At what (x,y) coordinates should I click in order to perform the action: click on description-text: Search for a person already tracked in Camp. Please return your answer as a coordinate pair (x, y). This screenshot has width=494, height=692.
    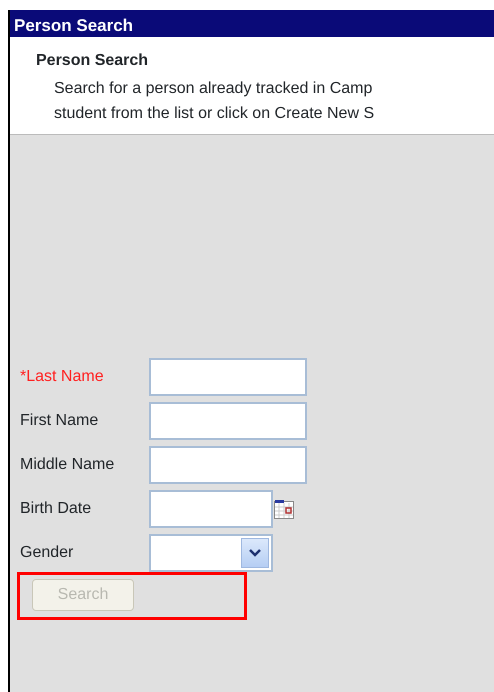
    Looking at the image, I should click on (214, 89).